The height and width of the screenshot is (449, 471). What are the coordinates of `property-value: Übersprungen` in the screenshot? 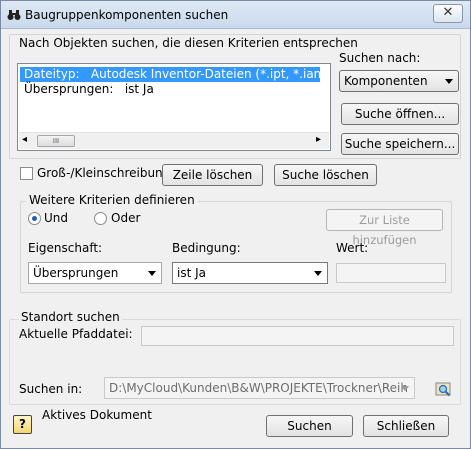 It's located at (76, 273).